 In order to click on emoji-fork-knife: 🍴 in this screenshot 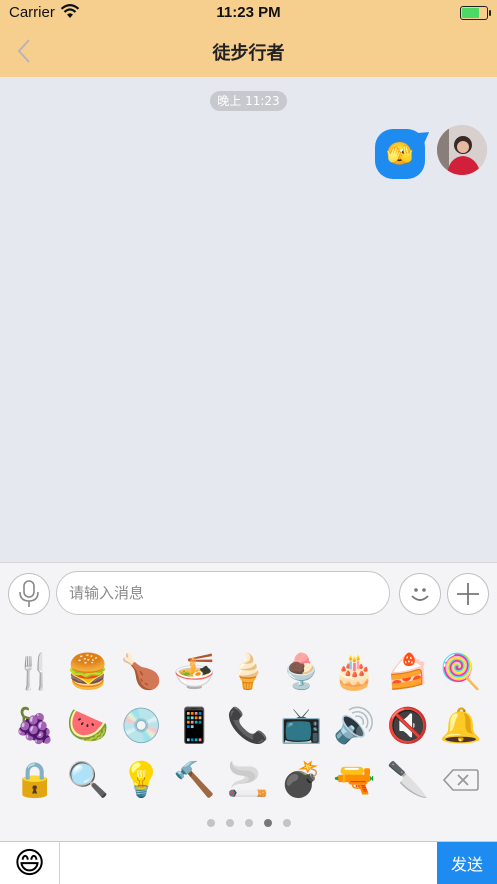, I will do `click(34, 672)`.